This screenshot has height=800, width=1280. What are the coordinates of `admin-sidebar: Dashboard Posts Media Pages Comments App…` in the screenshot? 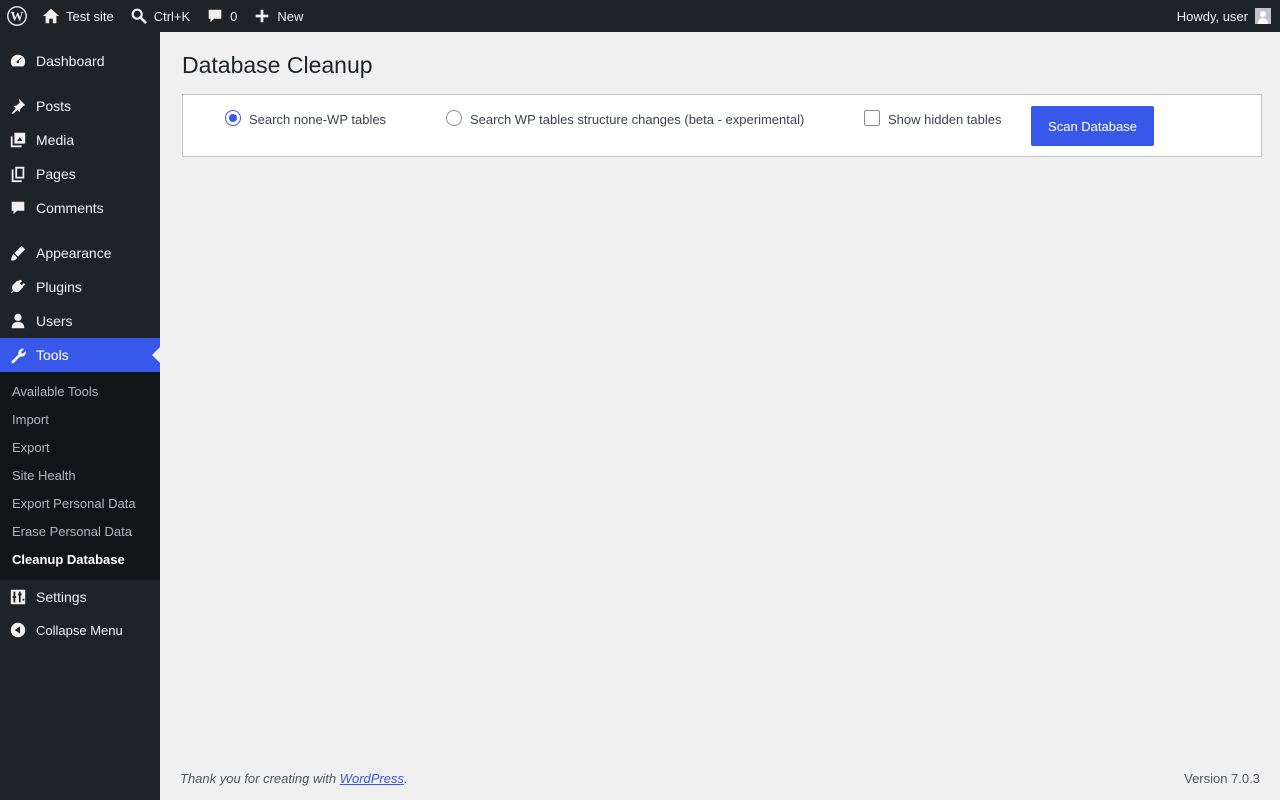 It's located at (80, 416).